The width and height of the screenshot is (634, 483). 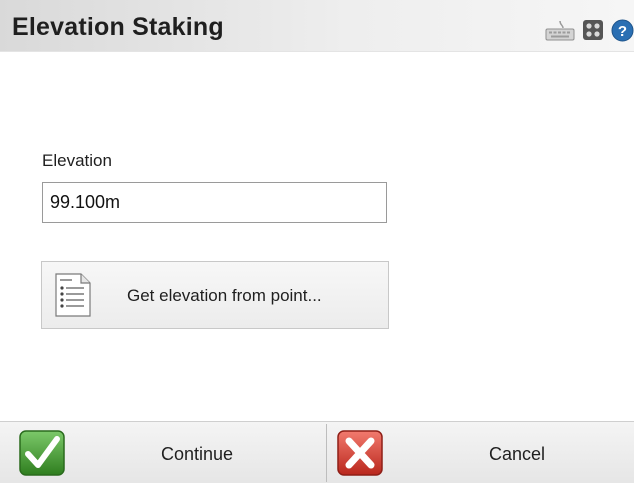 What do you see at coordinates (517, 454) in the screenshot?
I see `cancel-label: Cancel` at bounding box center [517, 454].